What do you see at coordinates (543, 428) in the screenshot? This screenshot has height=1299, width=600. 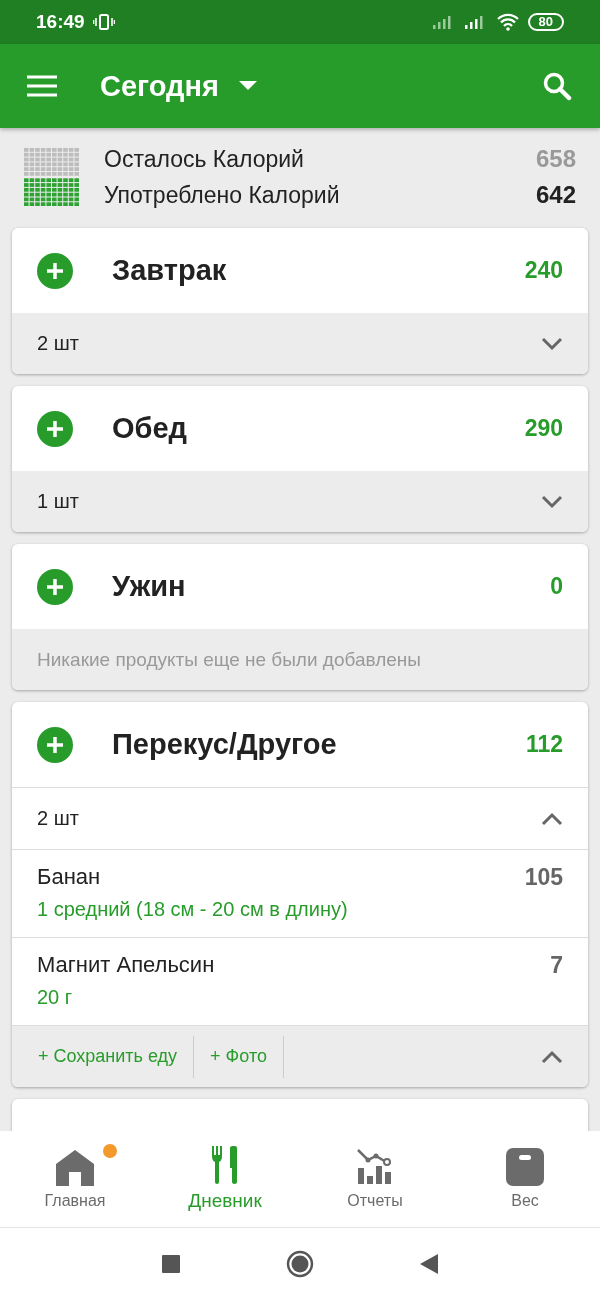 I see `meal-calories: 290` at bounding box center [543, 428].